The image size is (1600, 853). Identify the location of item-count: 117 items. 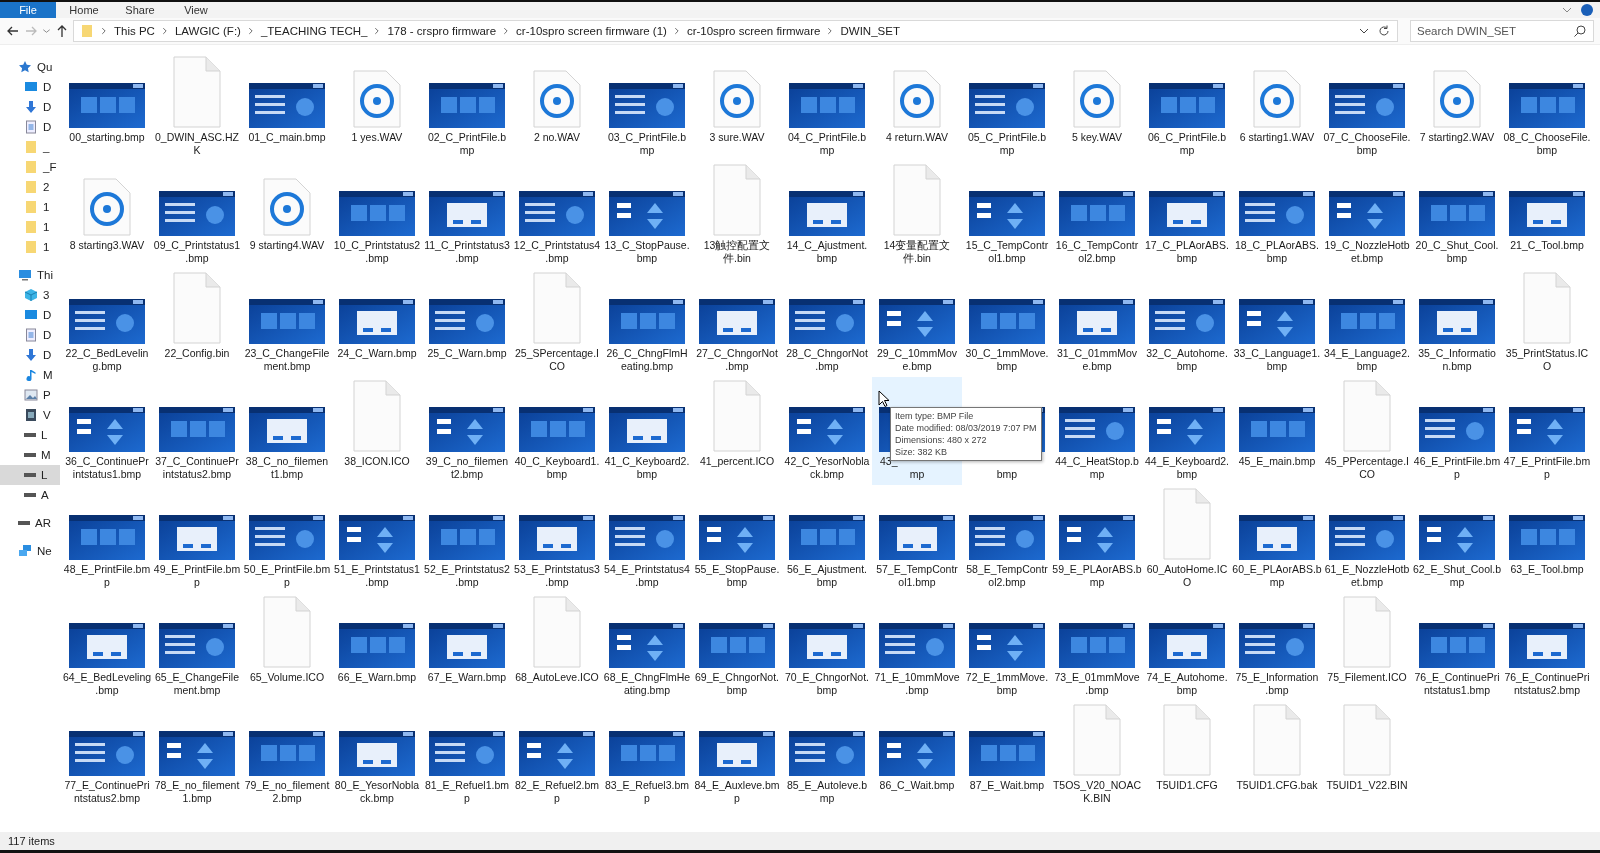
(31, 841).